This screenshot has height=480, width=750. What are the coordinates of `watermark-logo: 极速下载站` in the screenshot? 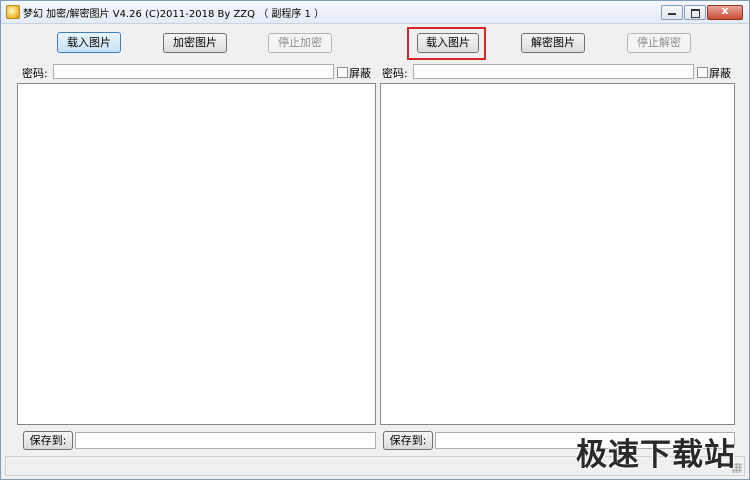 It's located at (656, 455).